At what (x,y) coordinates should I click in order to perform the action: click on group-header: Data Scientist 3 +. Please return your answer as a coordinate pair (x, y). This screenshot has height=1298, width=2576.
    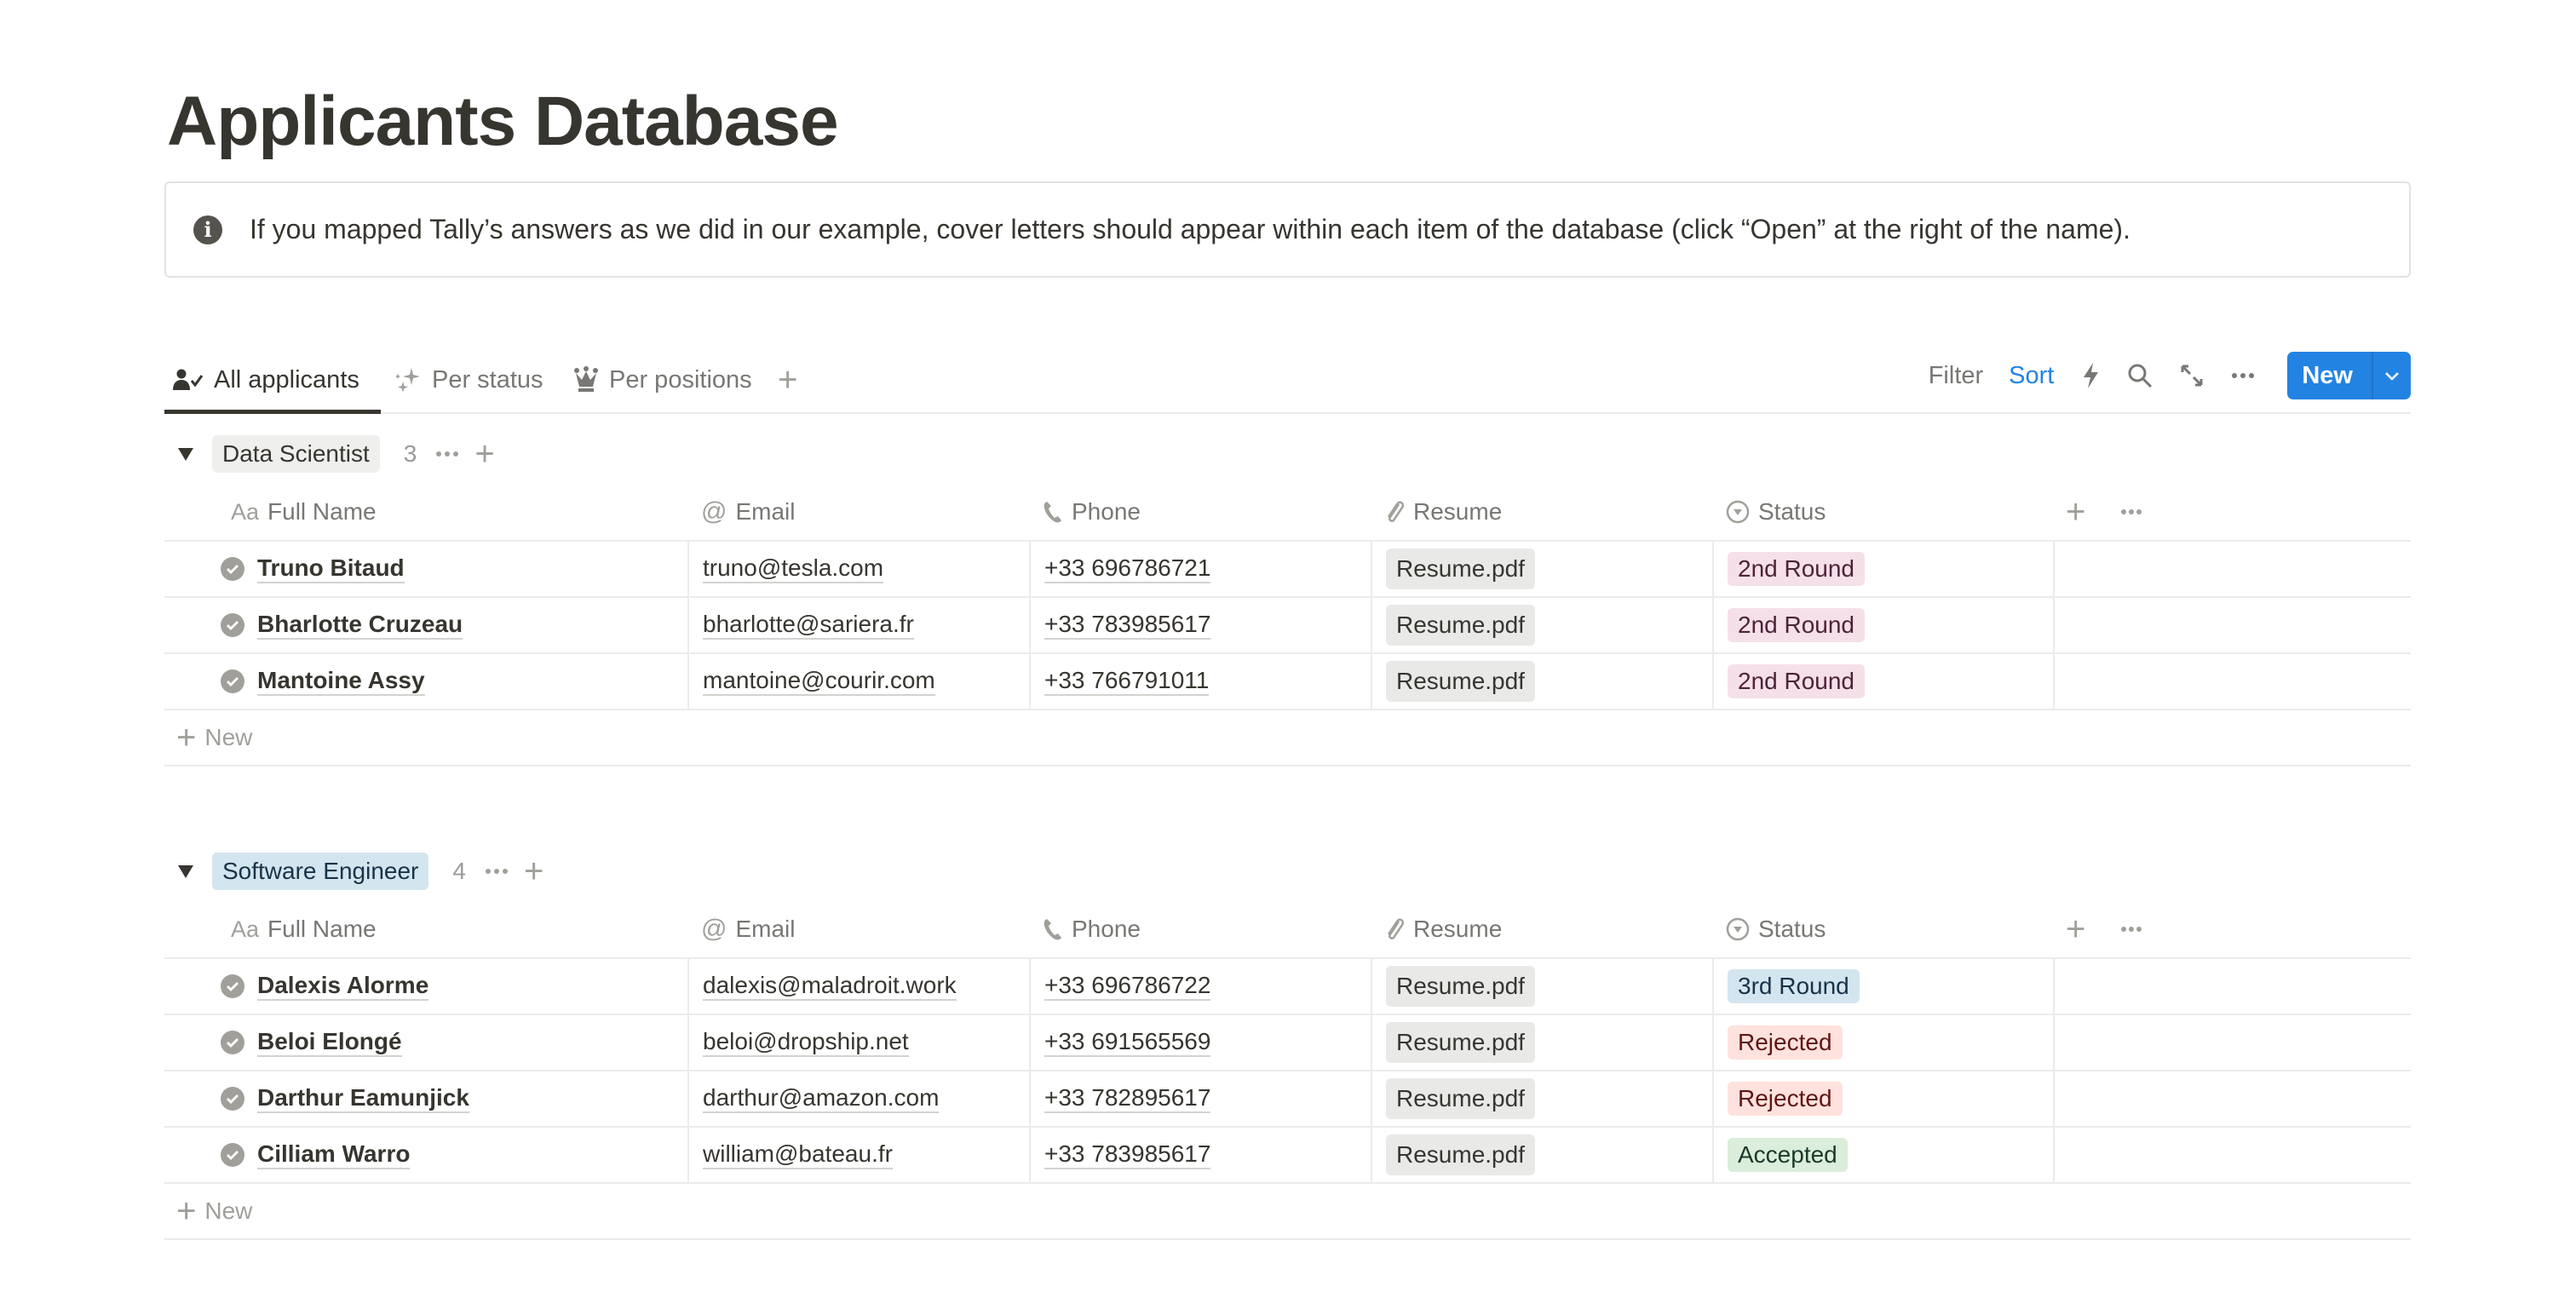
    Looking at the image, I should click on (330, 454).